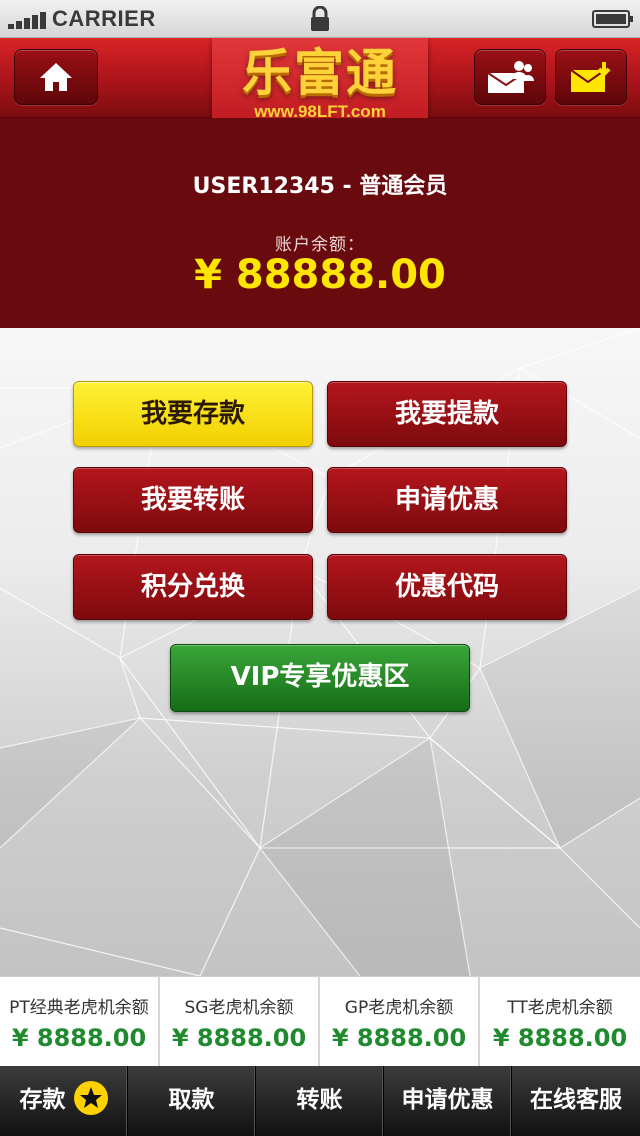  What do you see at coordinates (193, 587) in the screenshot?
I see `points-exchange-button: 积分兑换` at bounding box center [193, 587].